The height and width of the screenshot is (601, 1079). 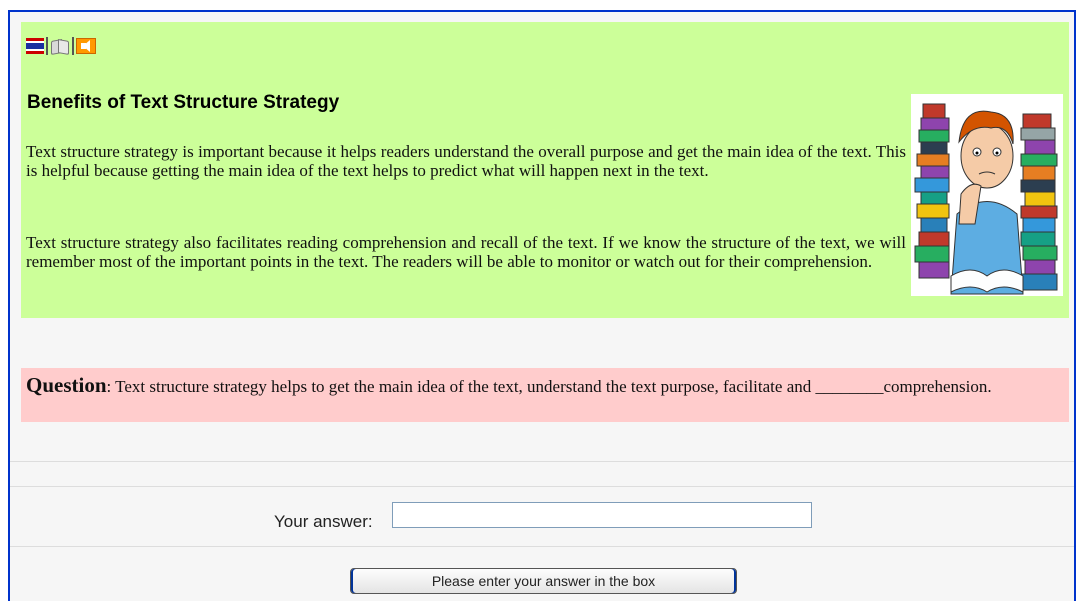 What do you see at coordinates (543, 581) in the screenshot?
I see `submit-answer-button: Please enter your answer in the box` at bounding box center [543, 581].